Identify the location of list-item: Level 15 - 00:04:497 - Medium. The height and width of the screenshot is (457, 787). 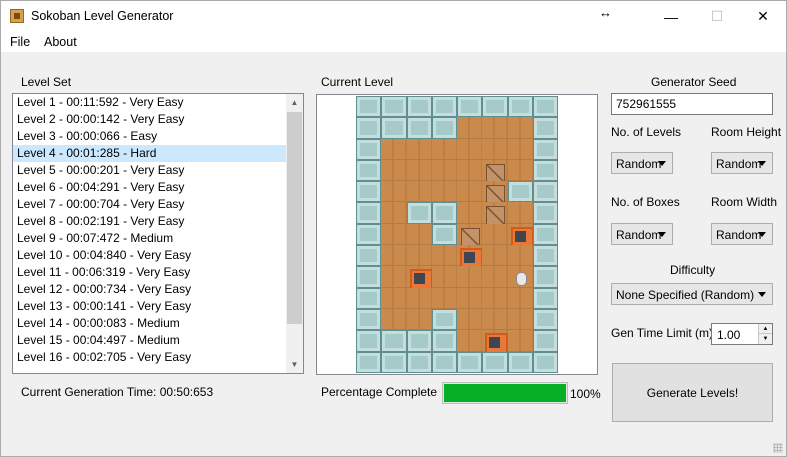
(149, 340).